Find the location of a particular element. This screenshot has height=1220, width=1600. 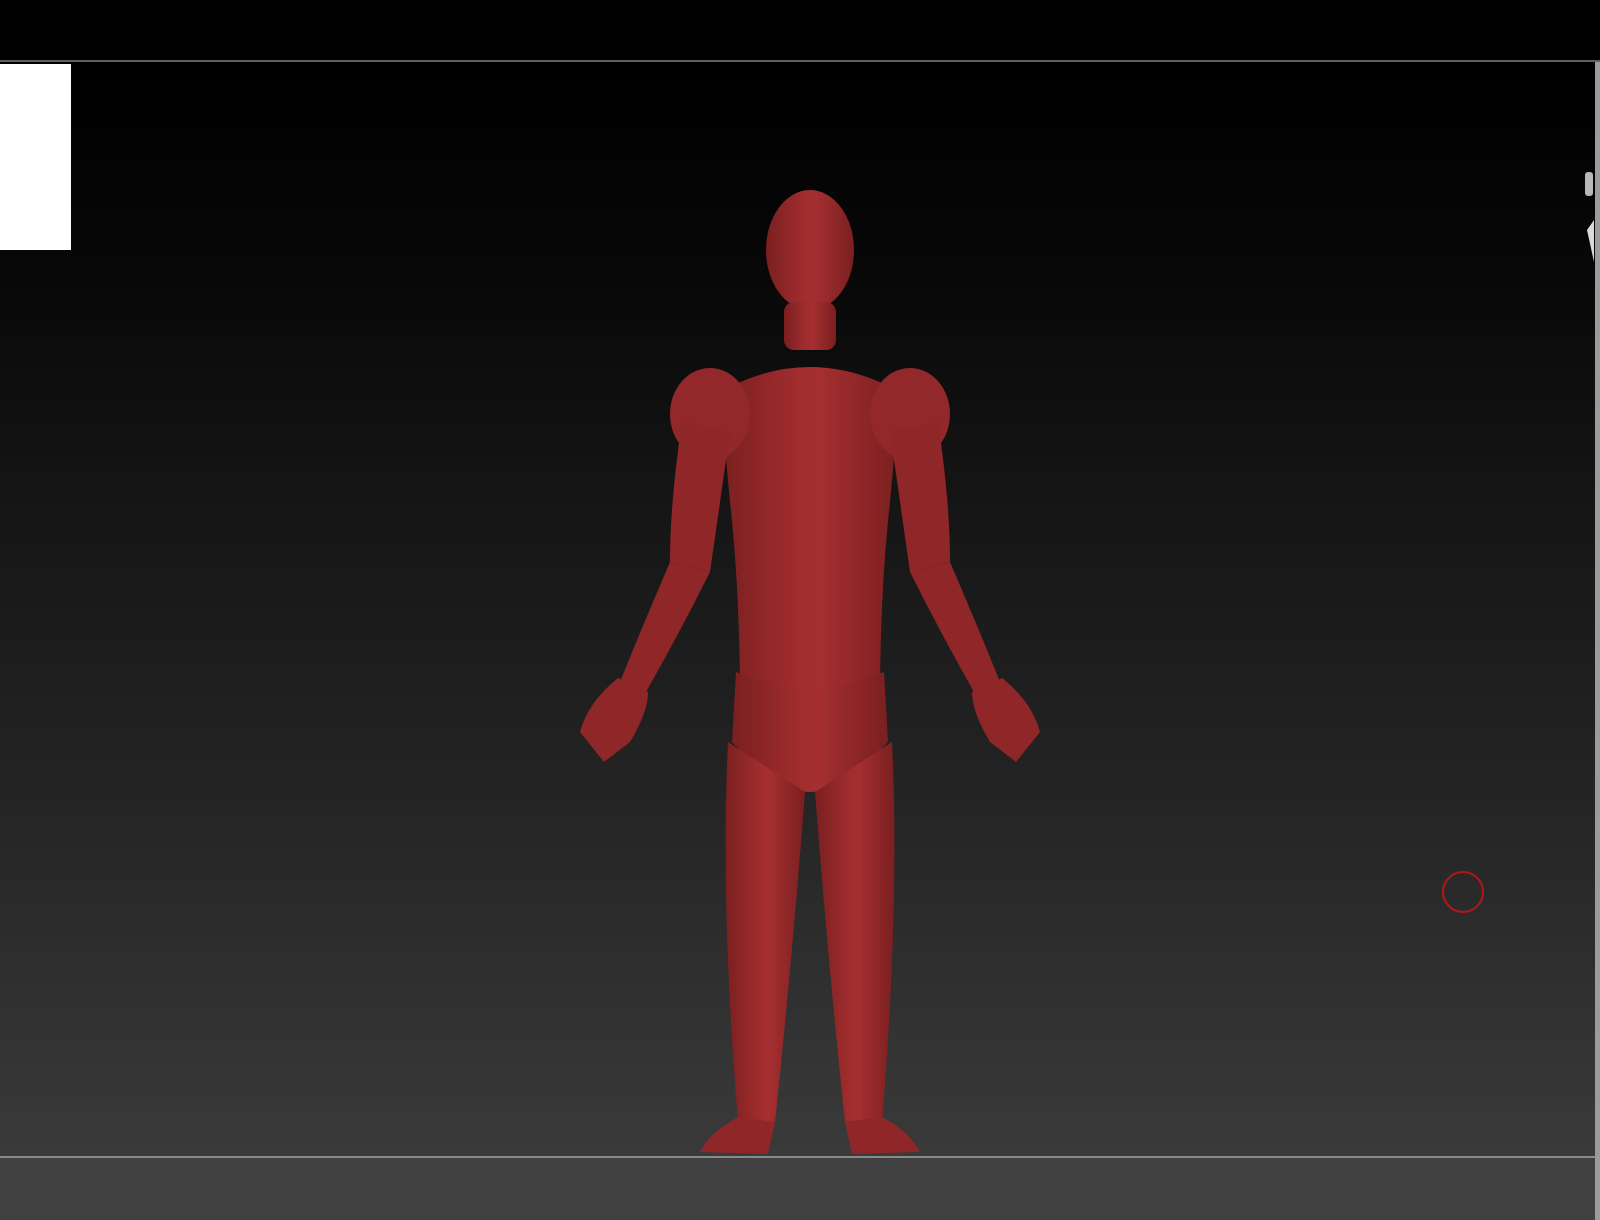

left-leg is located at coordinates (765, 932).